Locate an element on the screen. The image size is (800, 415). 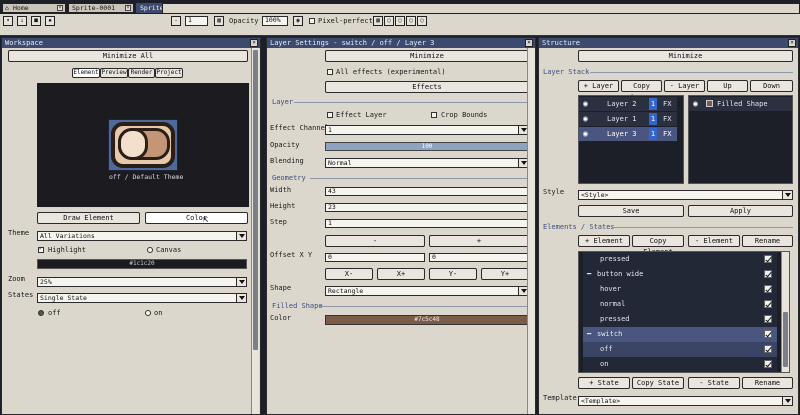
height-input: 23 is located at coordinates (427, 207).